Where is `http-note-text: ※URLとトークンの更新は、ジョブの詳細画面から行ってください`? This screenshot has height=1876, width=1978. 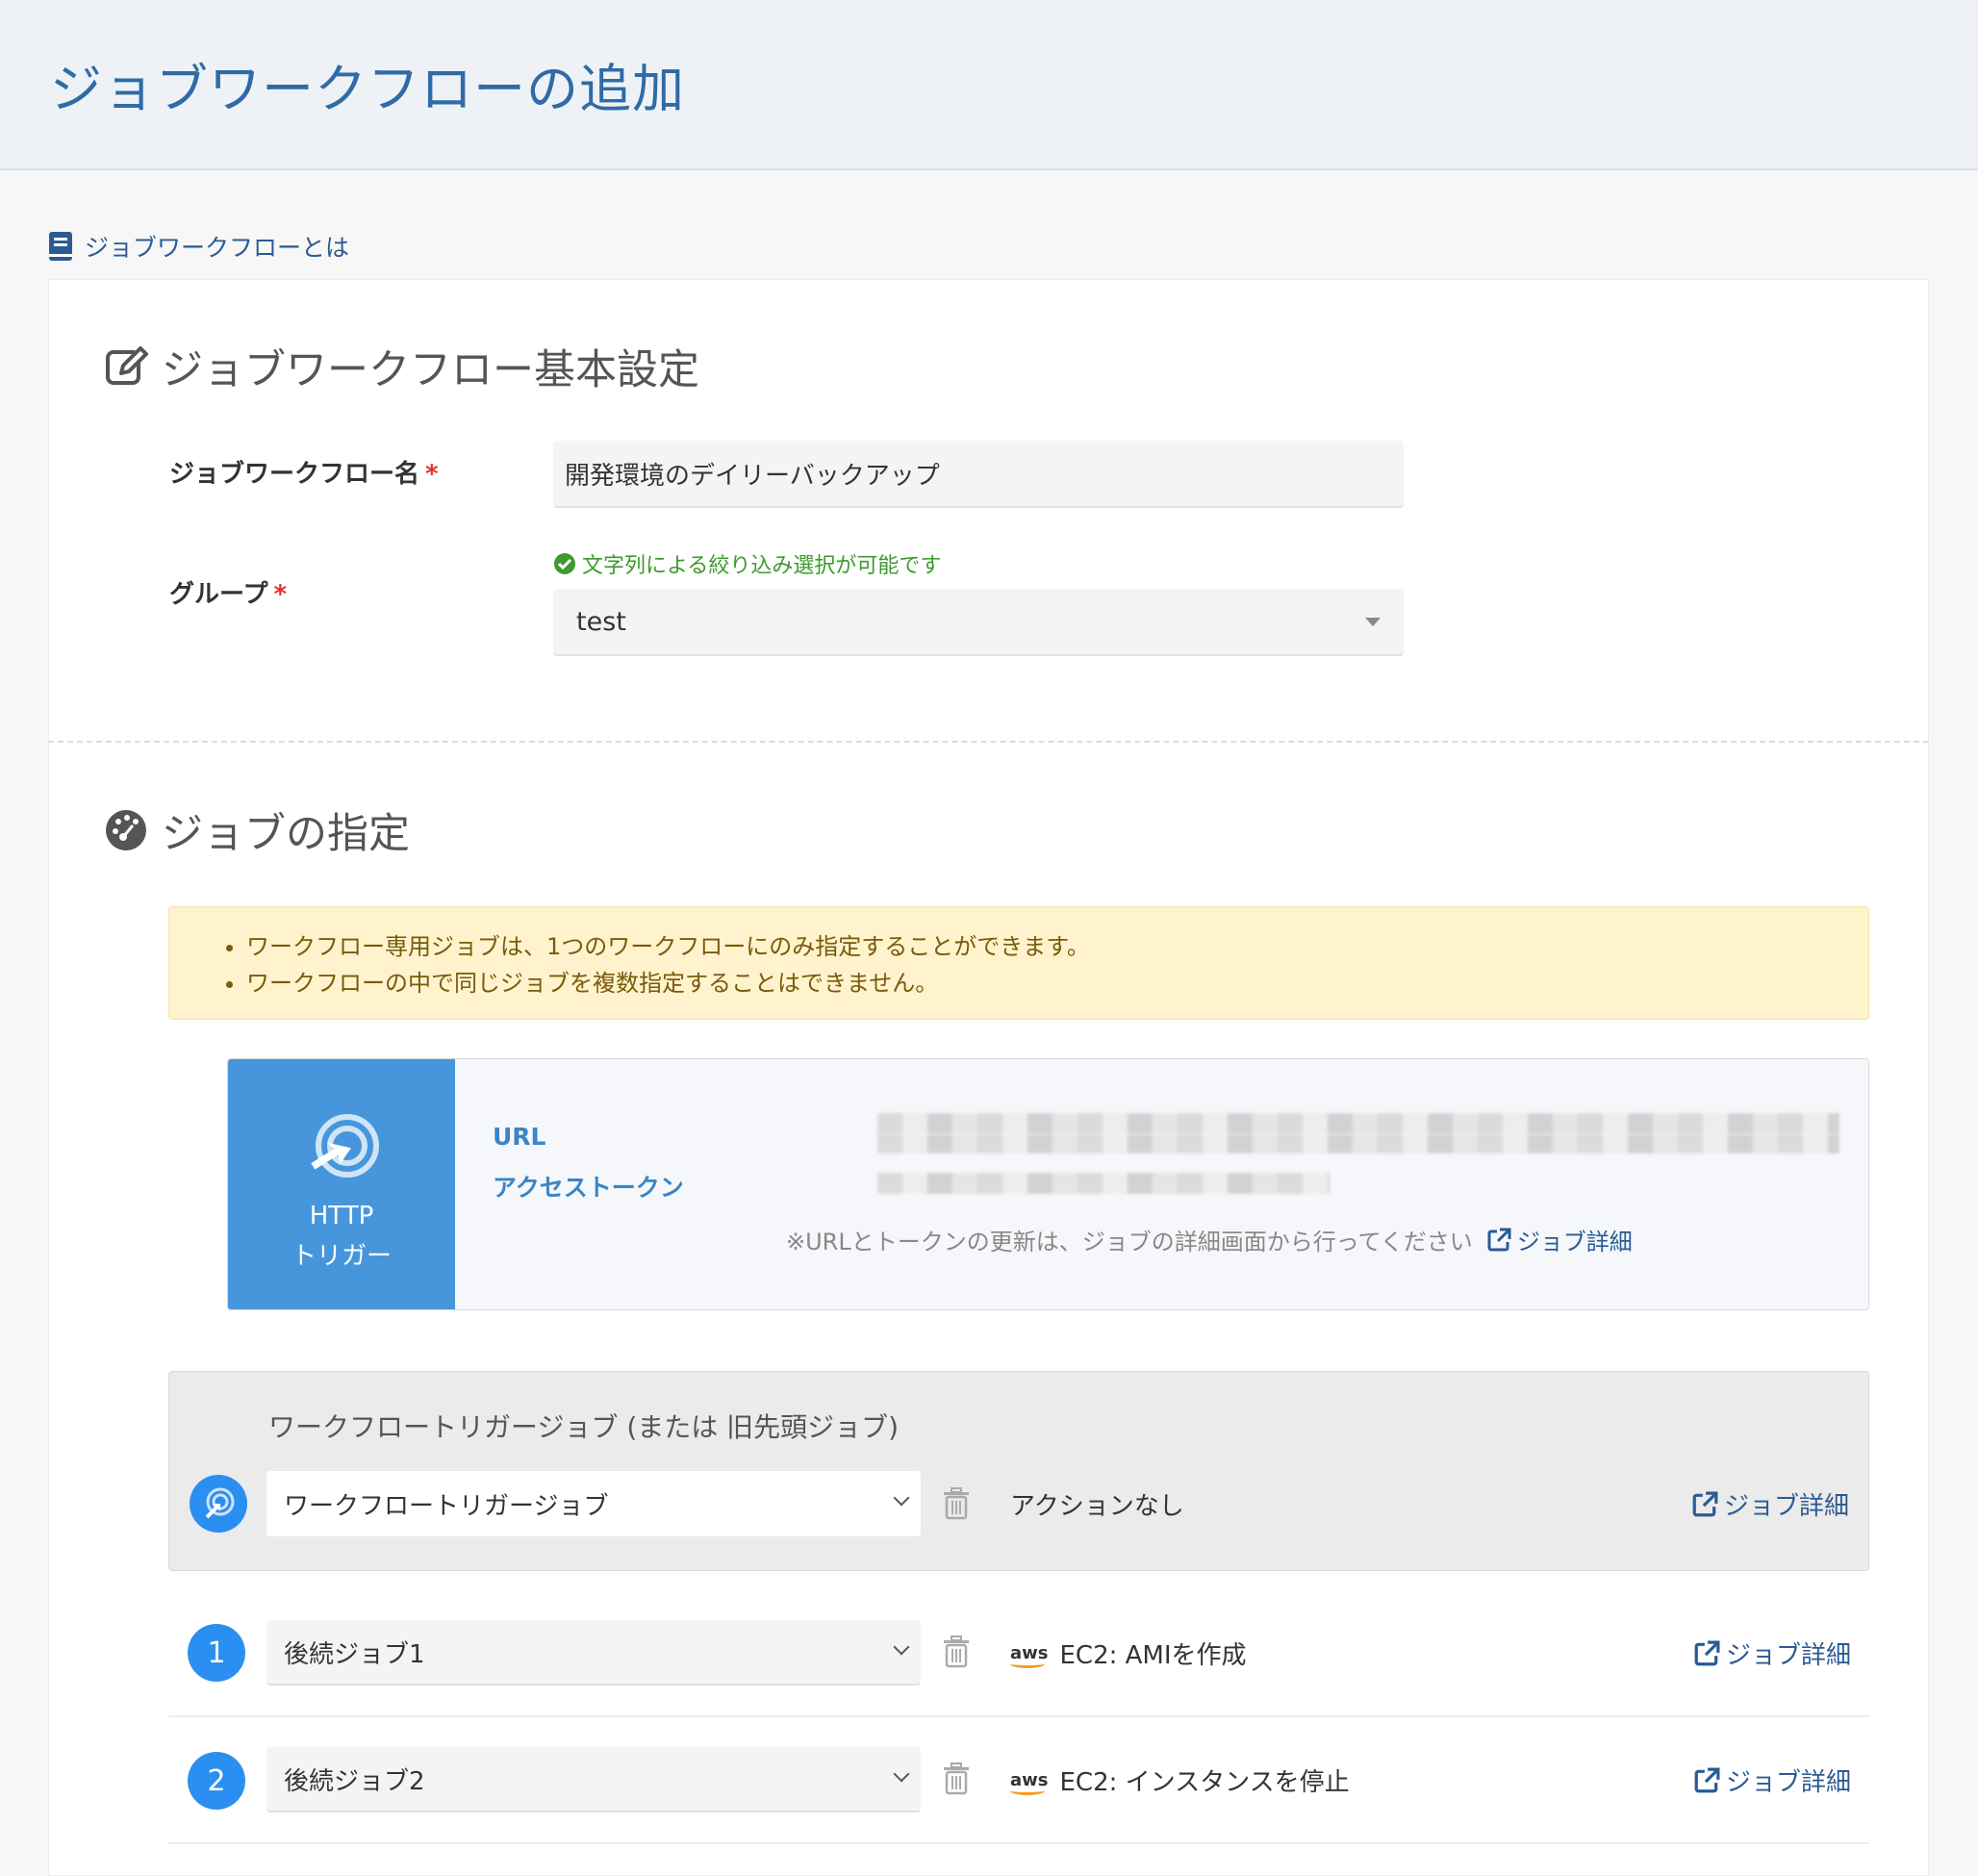
http-note-text: ※URLとトークンの更新は、ジョブの詳細画面から行ってください is located at coordinates (1129, 1242).